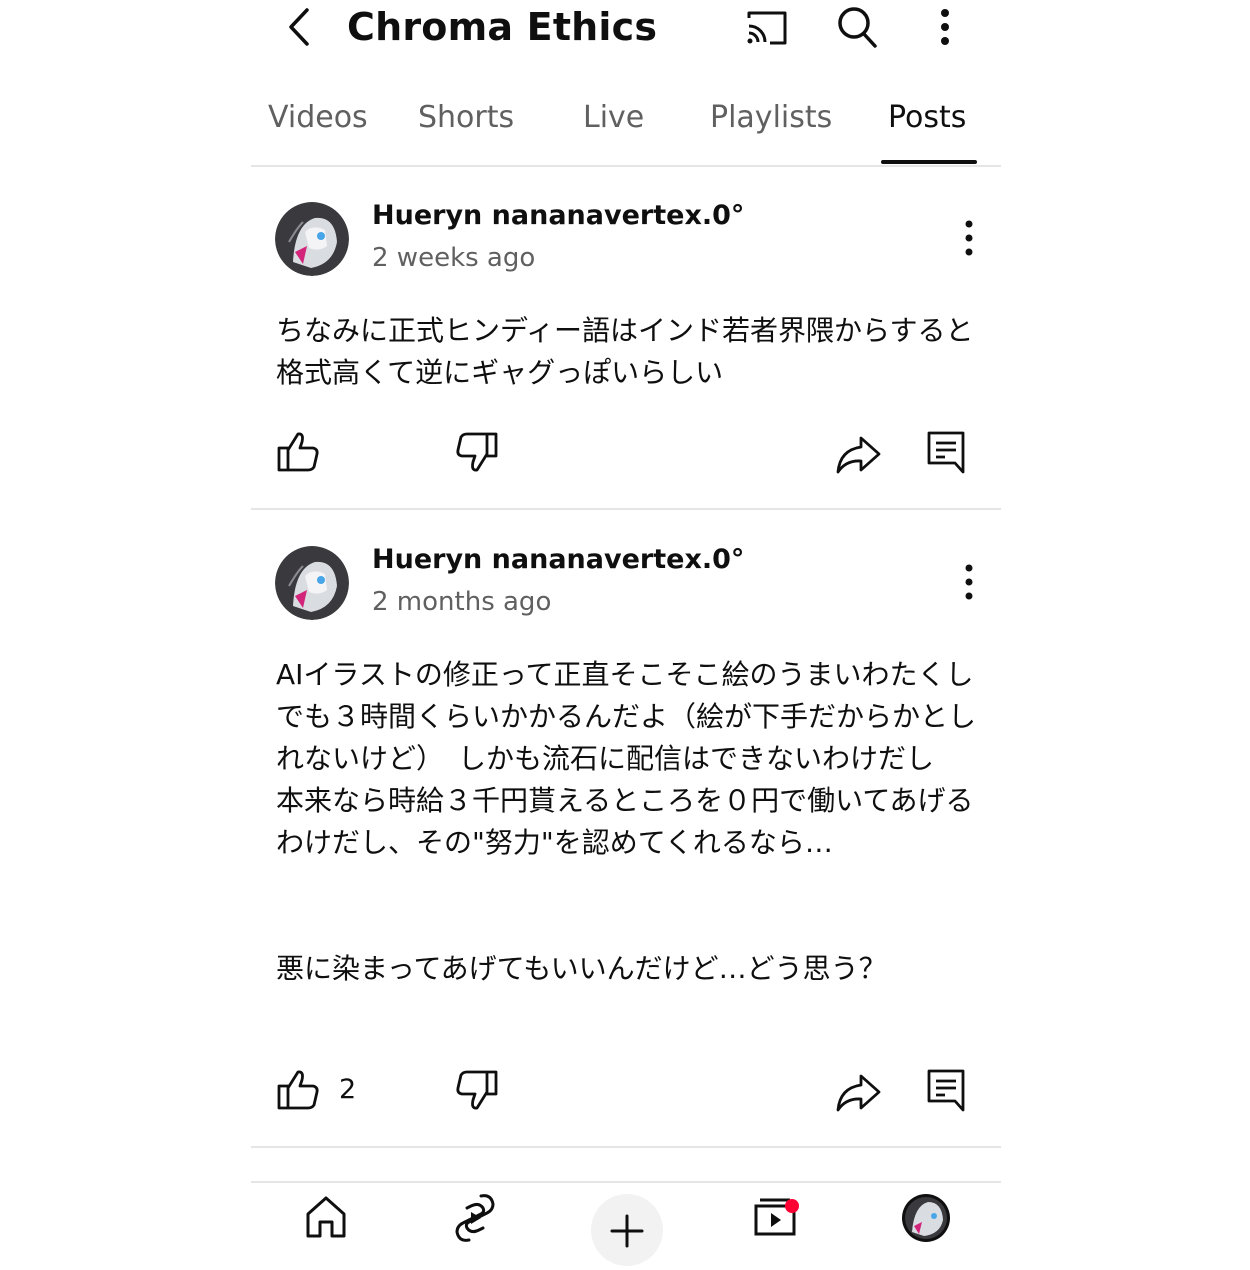 The height and width of the screenshot is (1270, 1250). I want to click on post-timestamp: 2 weeks ago, so click(454, 258).